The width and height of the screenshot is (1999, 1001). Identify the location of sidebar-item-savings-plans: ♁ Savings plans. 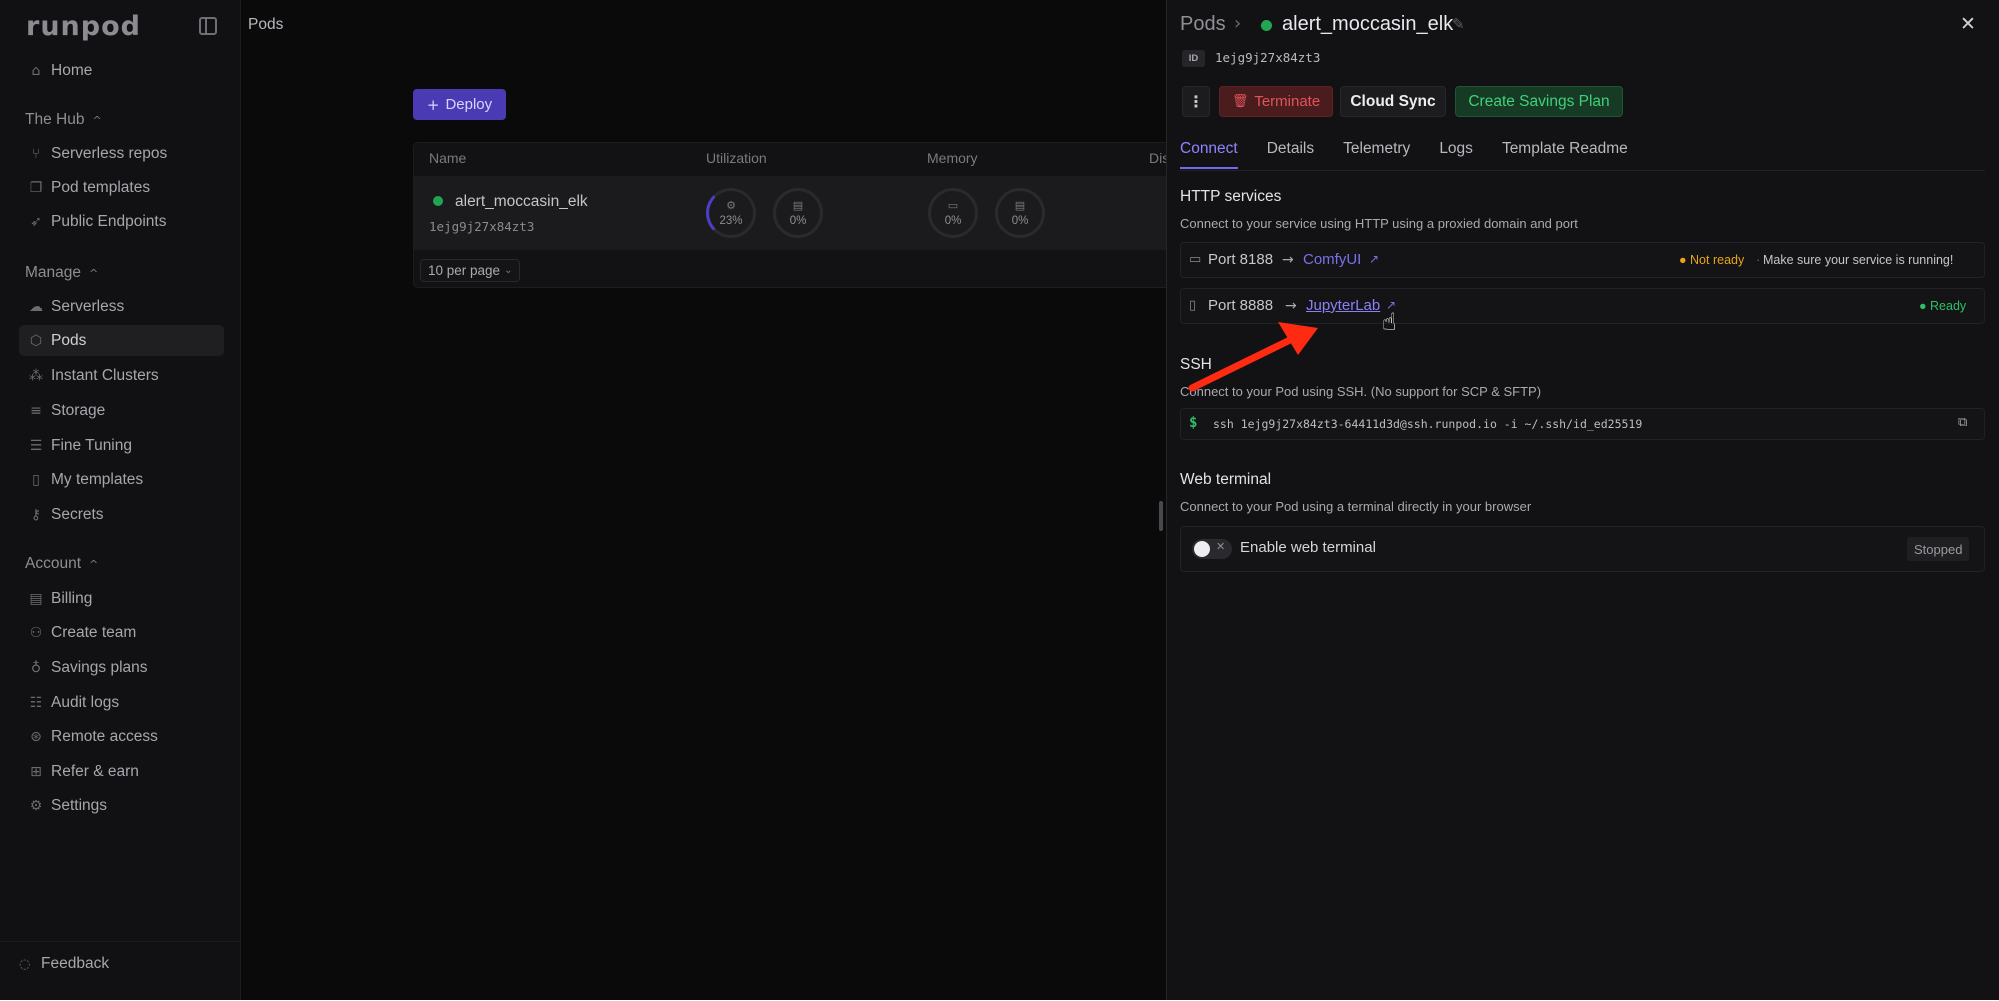
(121, 667).